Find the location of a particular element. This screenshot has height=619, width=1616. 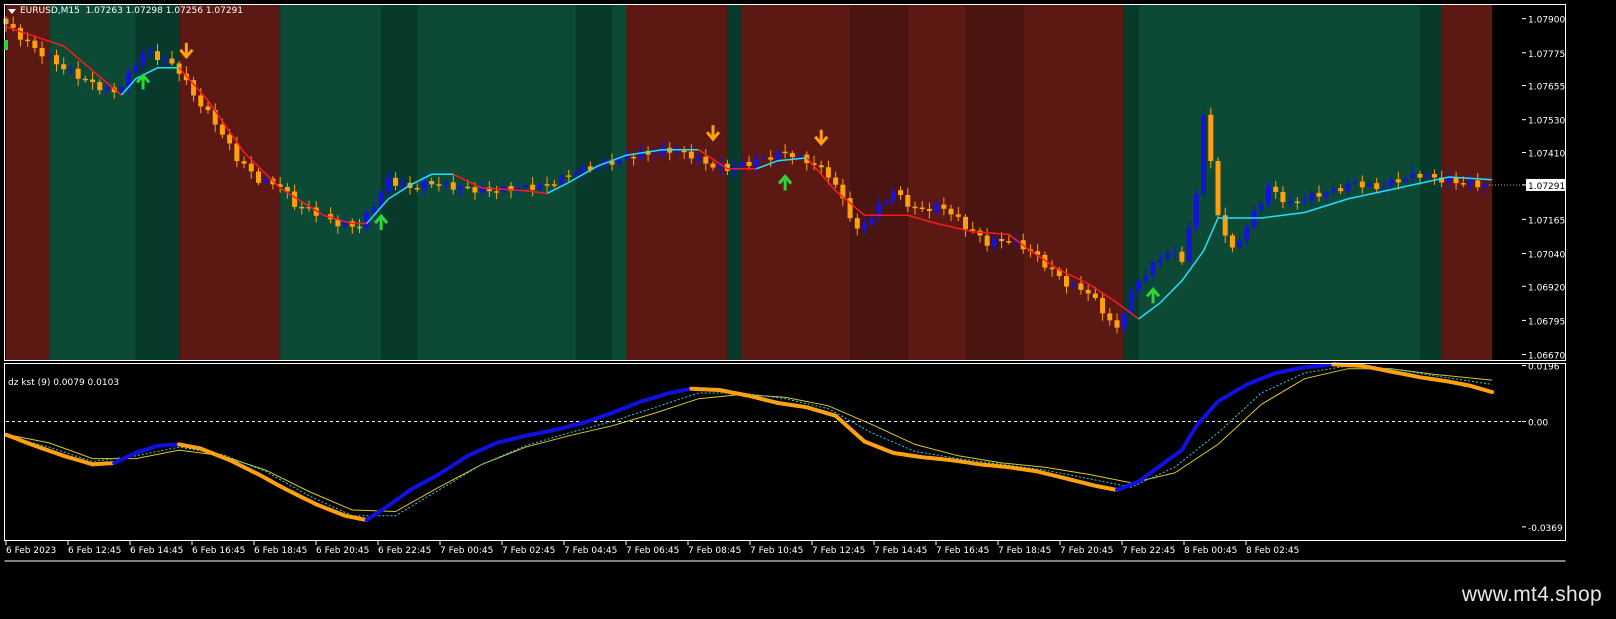

chart-symbol: EURUSD,M15 is located at coordinates (50, 11).